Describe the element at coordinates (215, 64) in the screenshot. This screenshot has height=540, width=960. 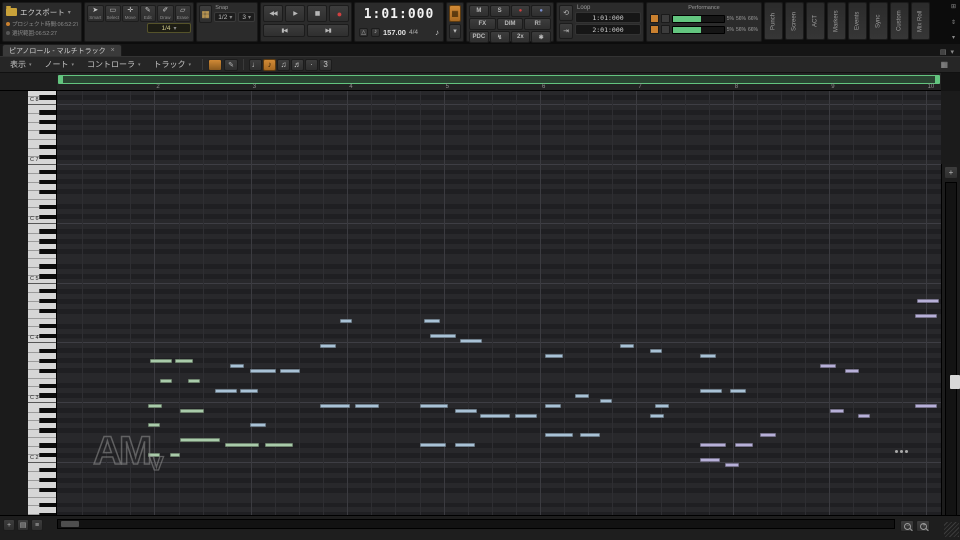
I see `note-color-button` at that location.